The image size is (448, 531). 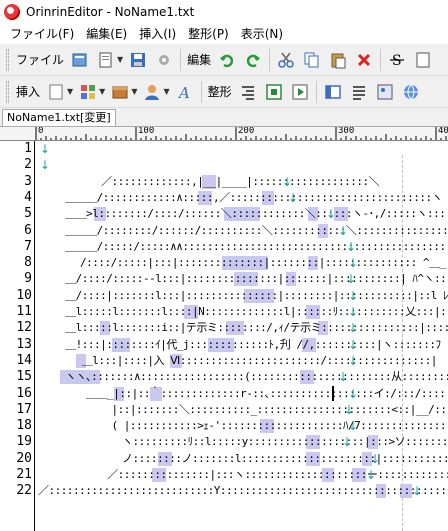 What do you see at coordinates (312, 60) in the screenshot?
I see `copy-icon` at bounding box center [312, 60].